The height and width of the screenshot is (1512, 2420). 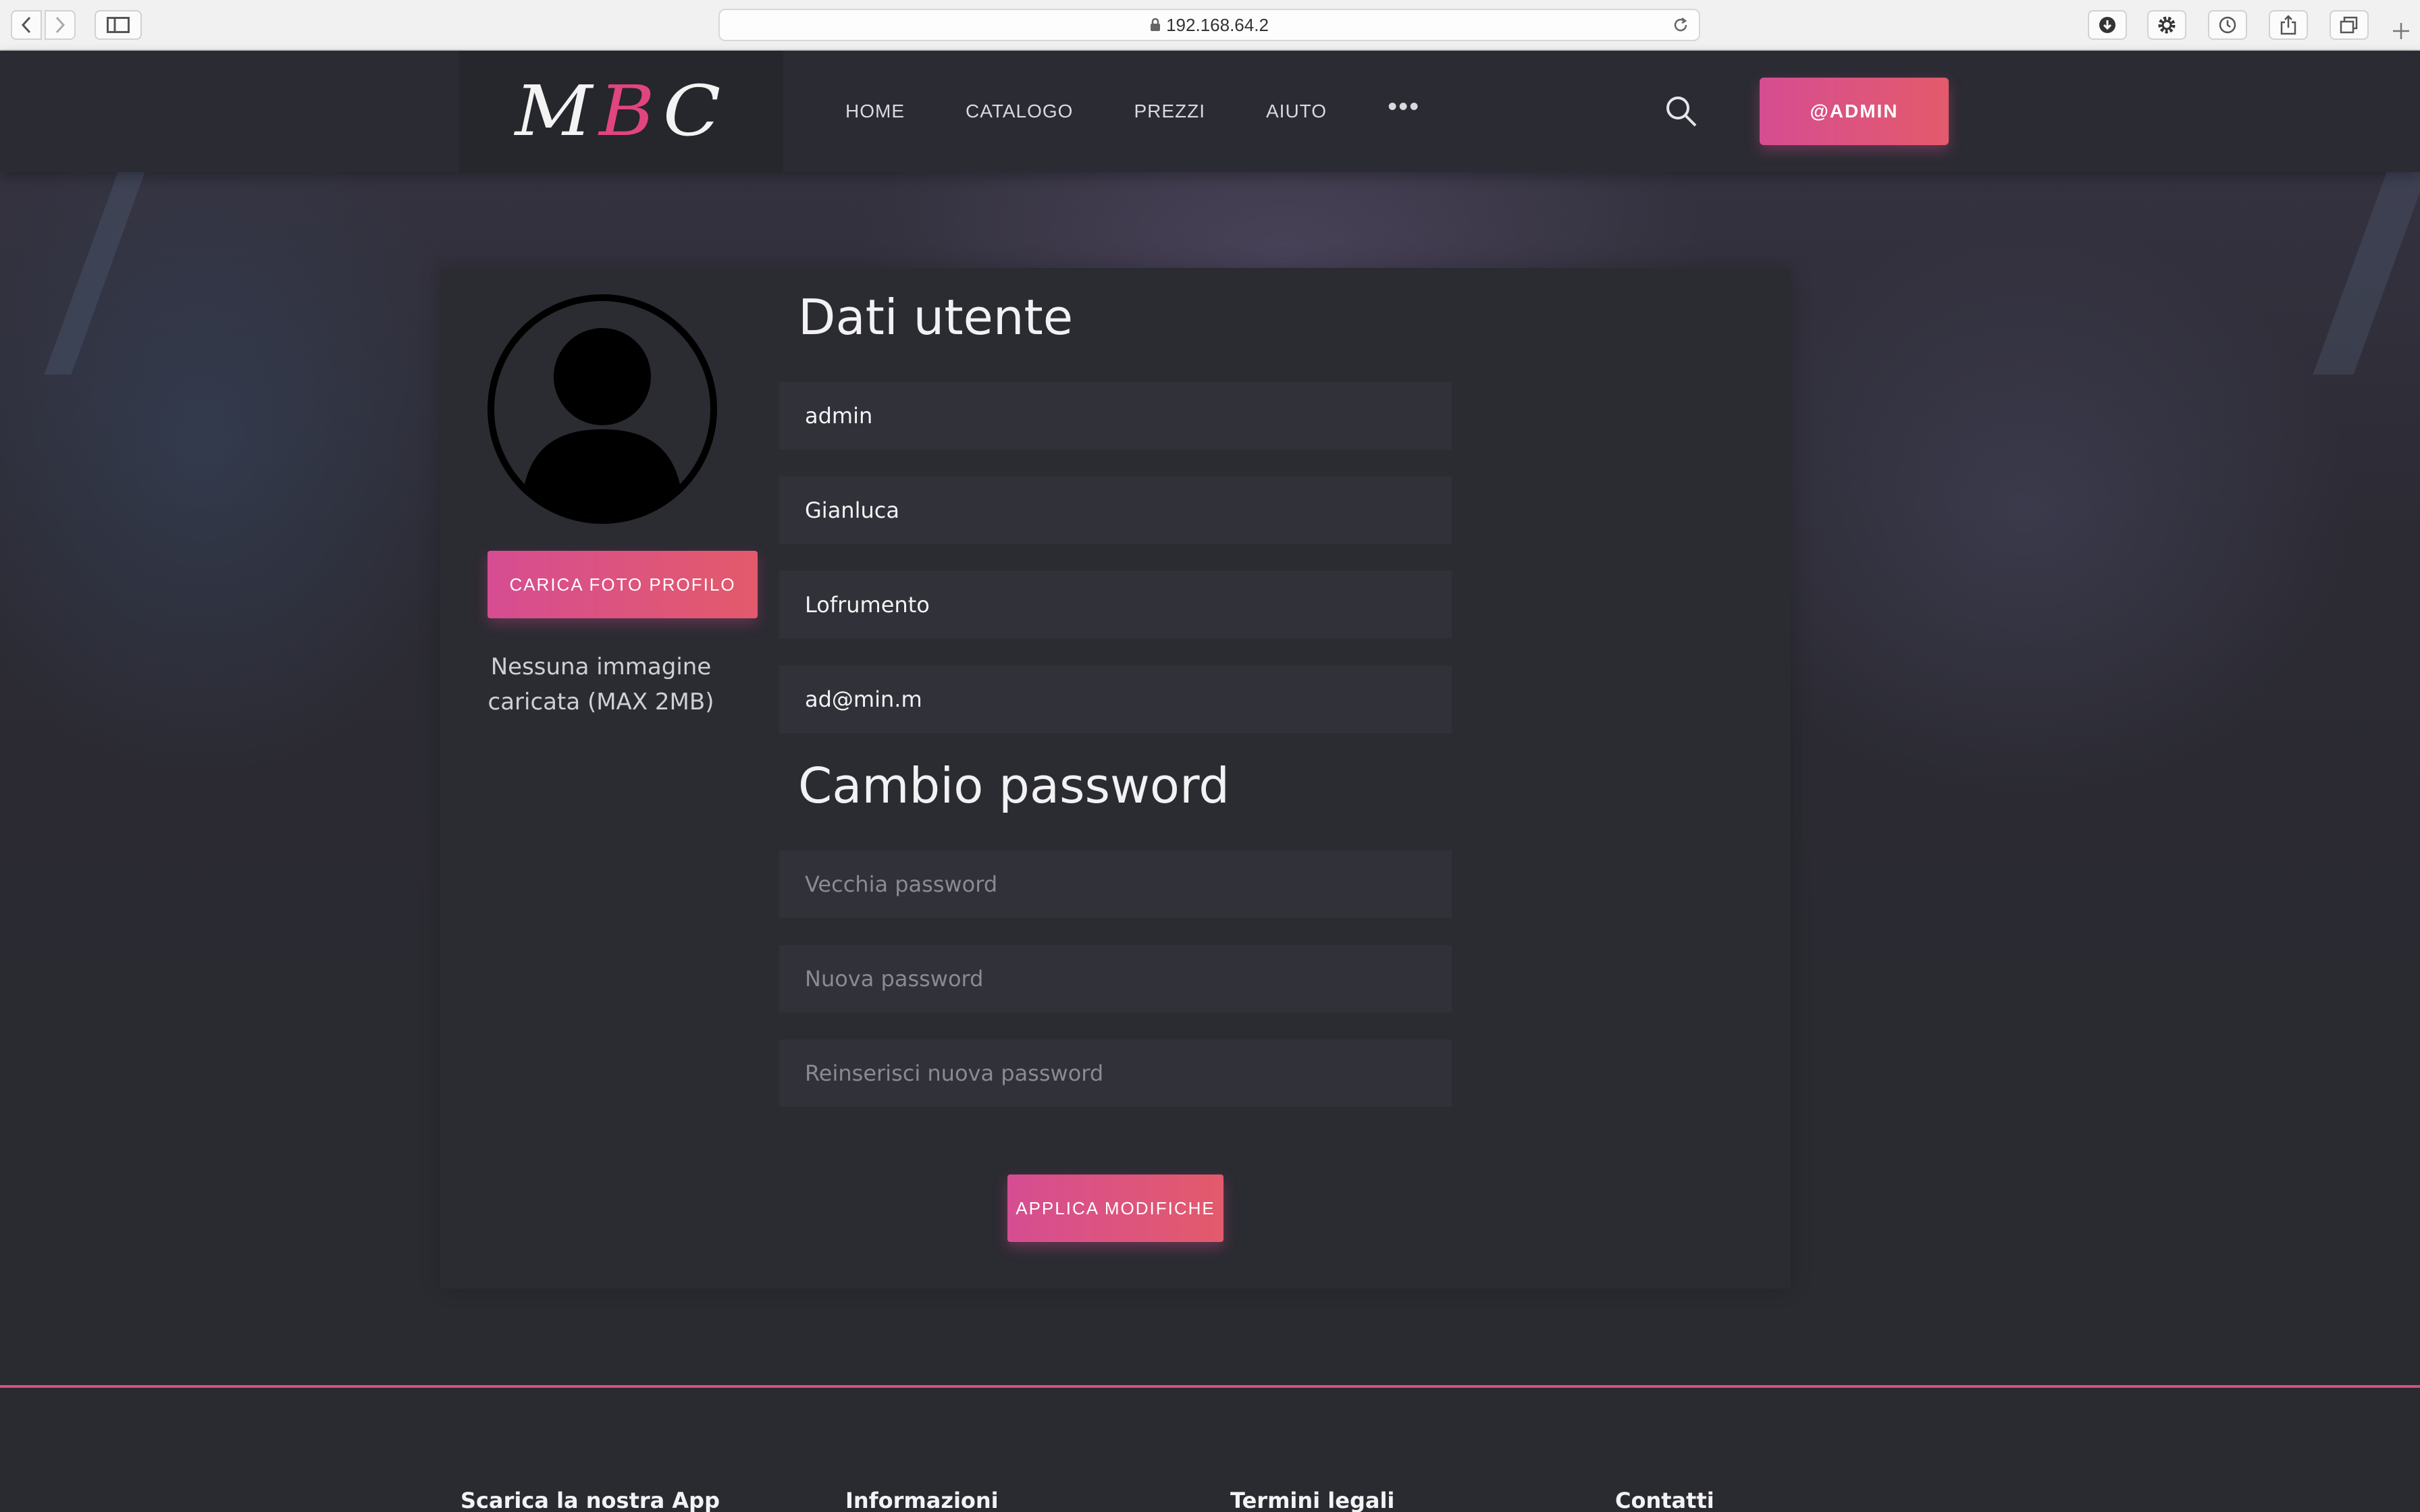 I want to click on forward-button, so click(x=60, y=25).